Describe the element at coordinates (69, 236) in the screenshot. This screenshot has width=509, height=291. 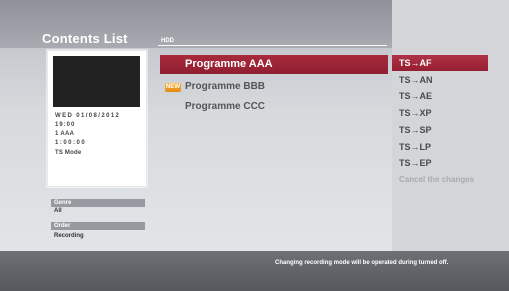
I see `order-value: Recording` at that location.